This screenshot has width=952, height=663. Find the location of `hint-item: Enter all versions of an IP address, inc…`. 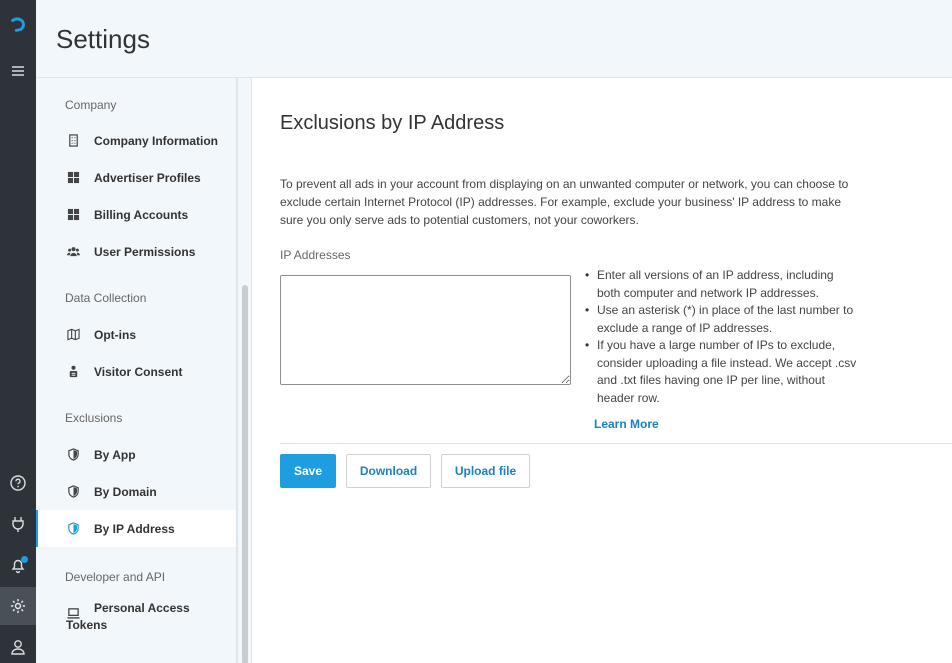

hint-item: Enter all versions of an IP address, inc… is located at coordinates (721, 284).